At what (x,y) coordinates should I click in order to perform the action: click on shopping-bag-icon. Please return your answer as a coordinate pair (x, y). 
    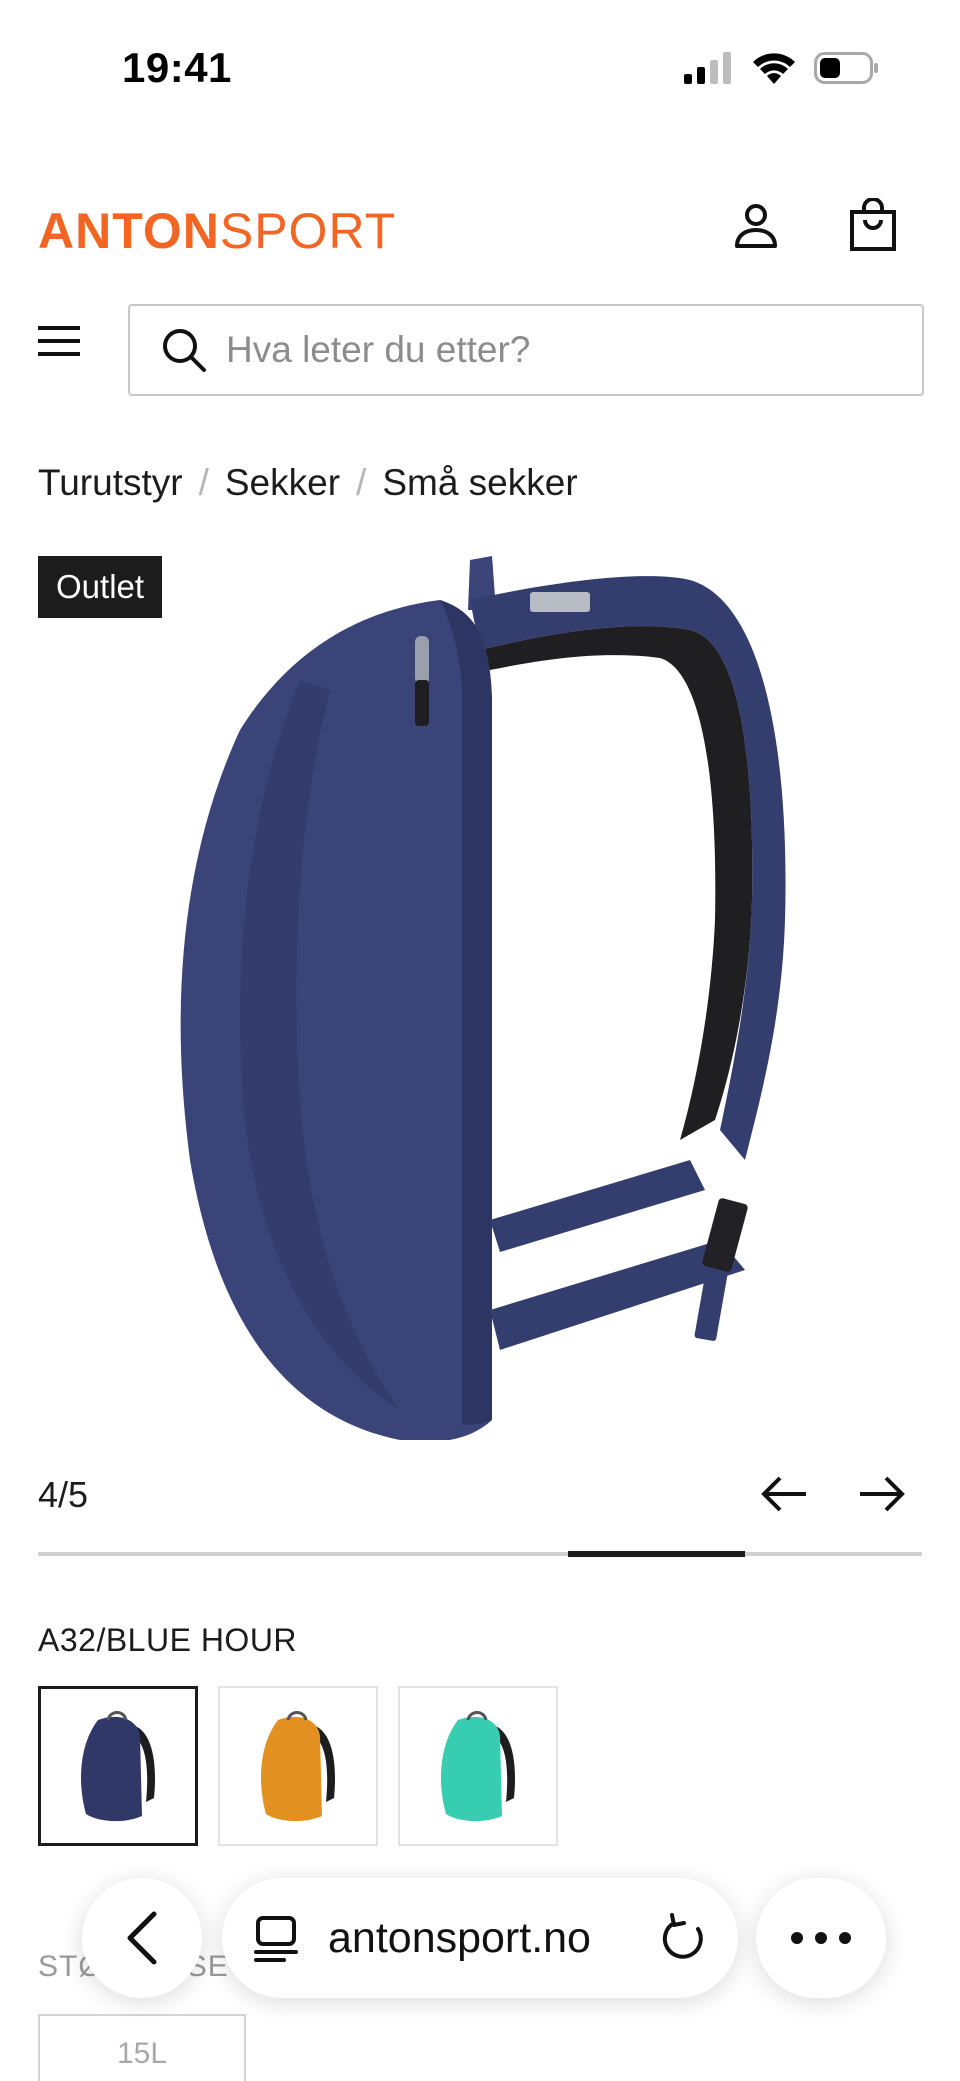
    Looking at the image, I should click on (873, 224).